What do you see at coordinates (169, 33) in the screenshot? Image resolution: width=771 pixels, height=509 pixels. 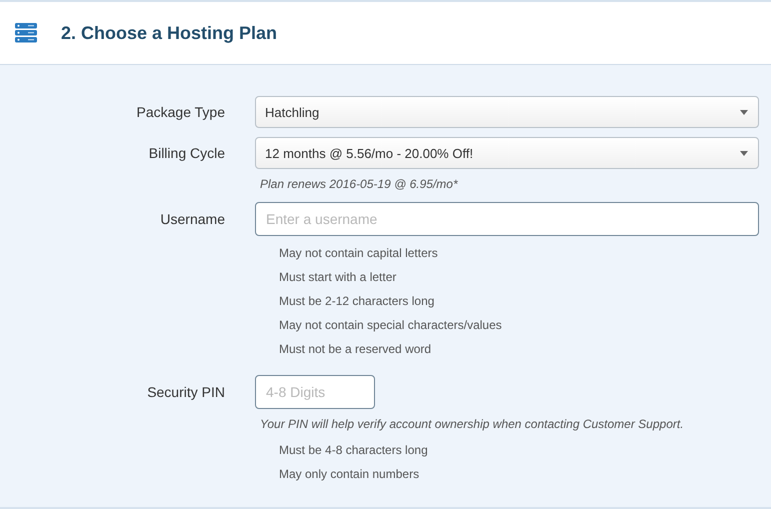 I see `section-title: 2. Choose a Hosting Plan` at bounding box center [169, 33].